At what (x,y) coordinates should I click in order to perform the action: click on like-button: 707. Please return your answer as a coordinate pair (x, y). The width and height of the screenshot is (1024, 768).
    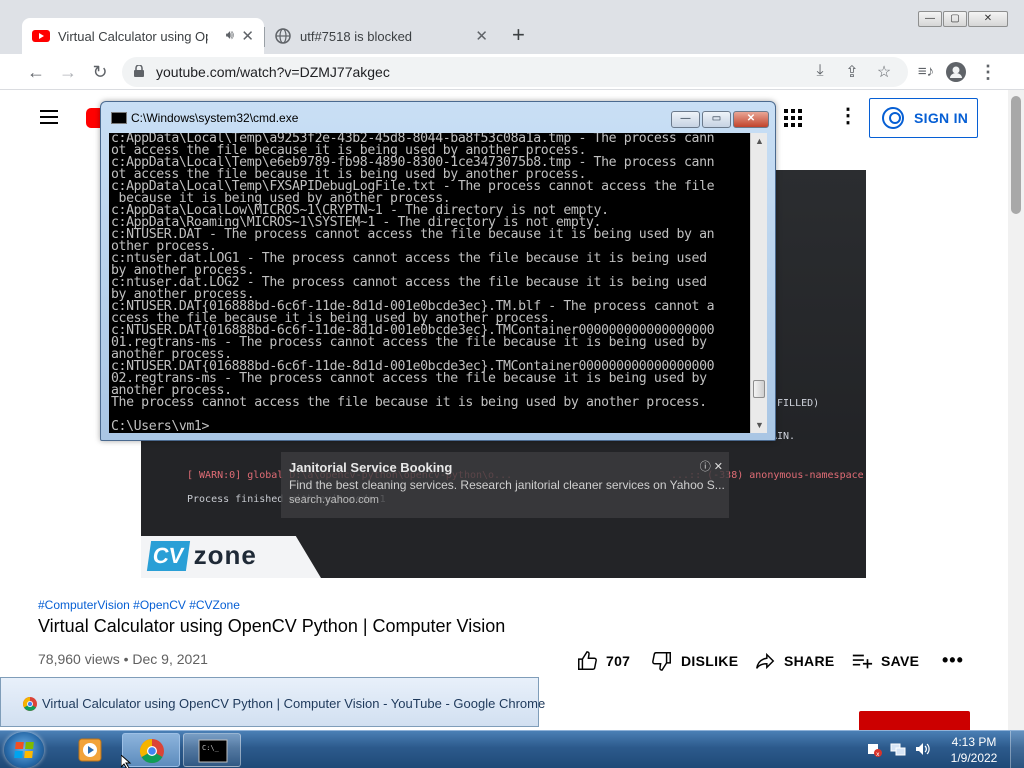
    Looking at the image, I should click on (603, 661).